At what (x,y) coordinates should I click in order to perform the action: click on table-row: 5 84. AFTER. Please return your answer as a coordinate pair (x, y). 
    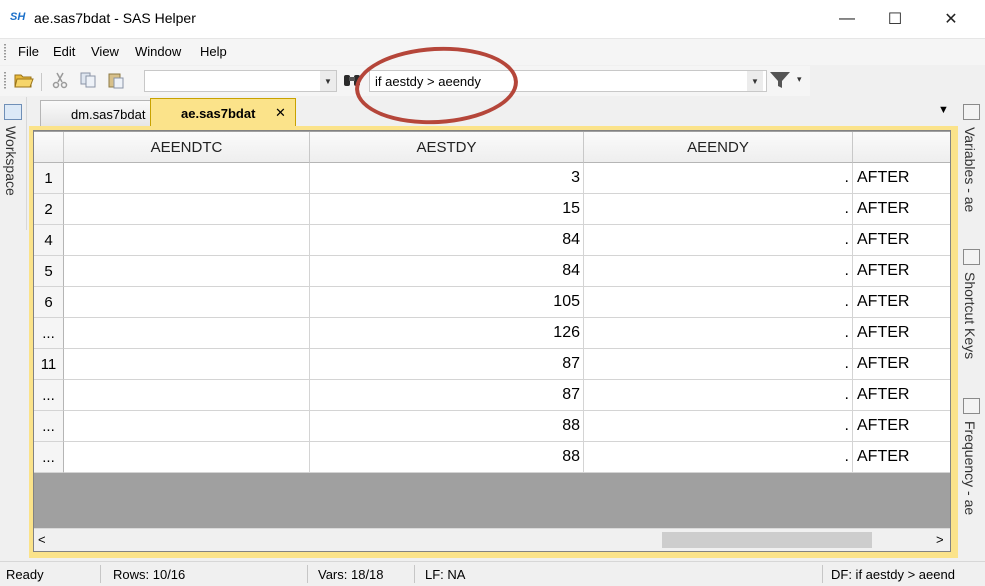
    Looking at the image, I should click on (492, 271).